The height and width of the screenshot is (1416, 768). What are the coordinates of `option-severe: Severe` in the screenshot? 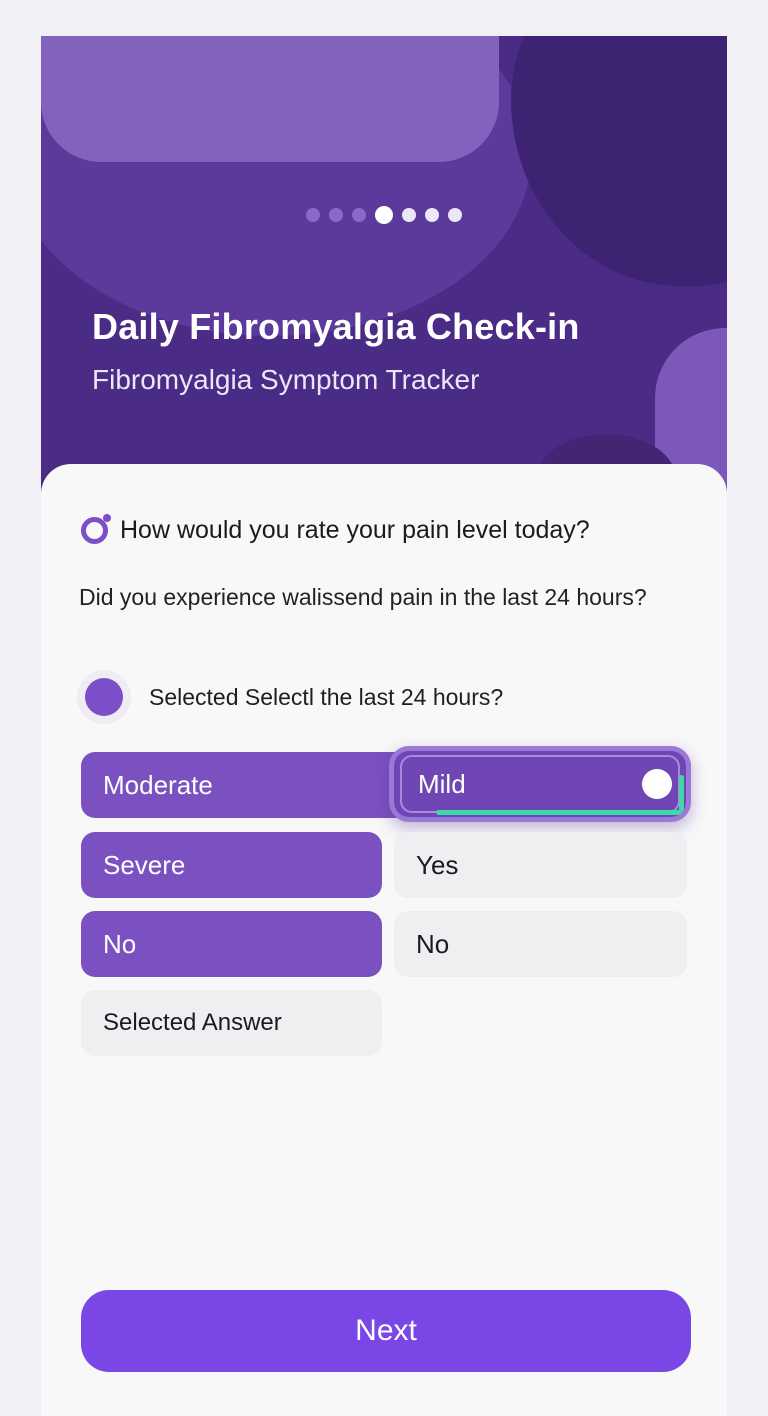 It's located at (231, 865).